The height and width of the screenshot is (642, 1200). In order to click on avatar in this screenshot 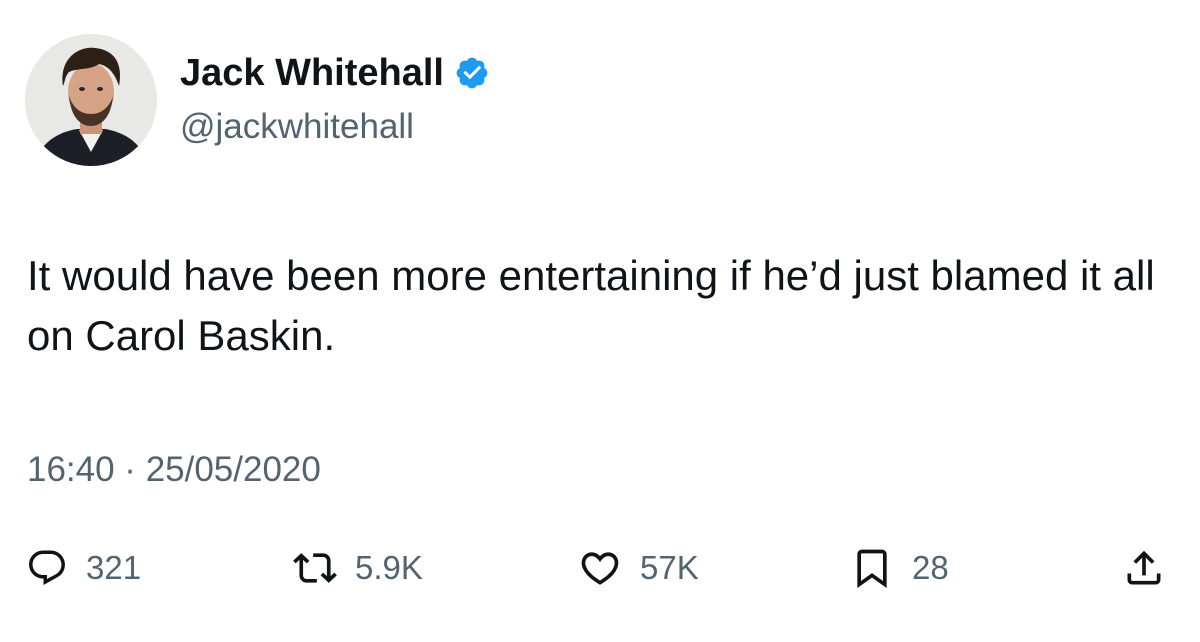, I will do `click(91, 100)`.